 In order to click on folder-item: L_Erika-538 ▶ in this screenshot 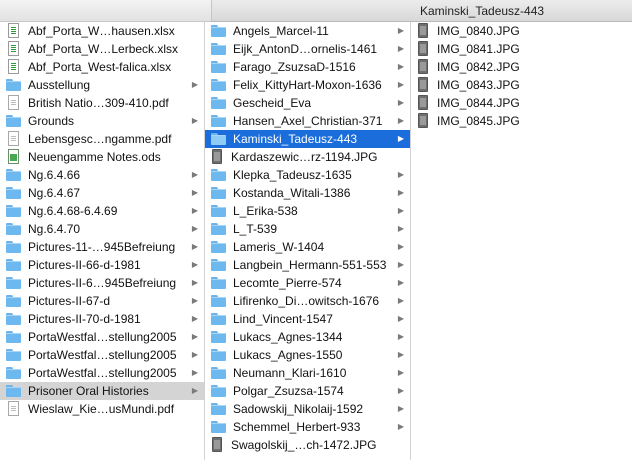, I will do `click(307, 211)`.